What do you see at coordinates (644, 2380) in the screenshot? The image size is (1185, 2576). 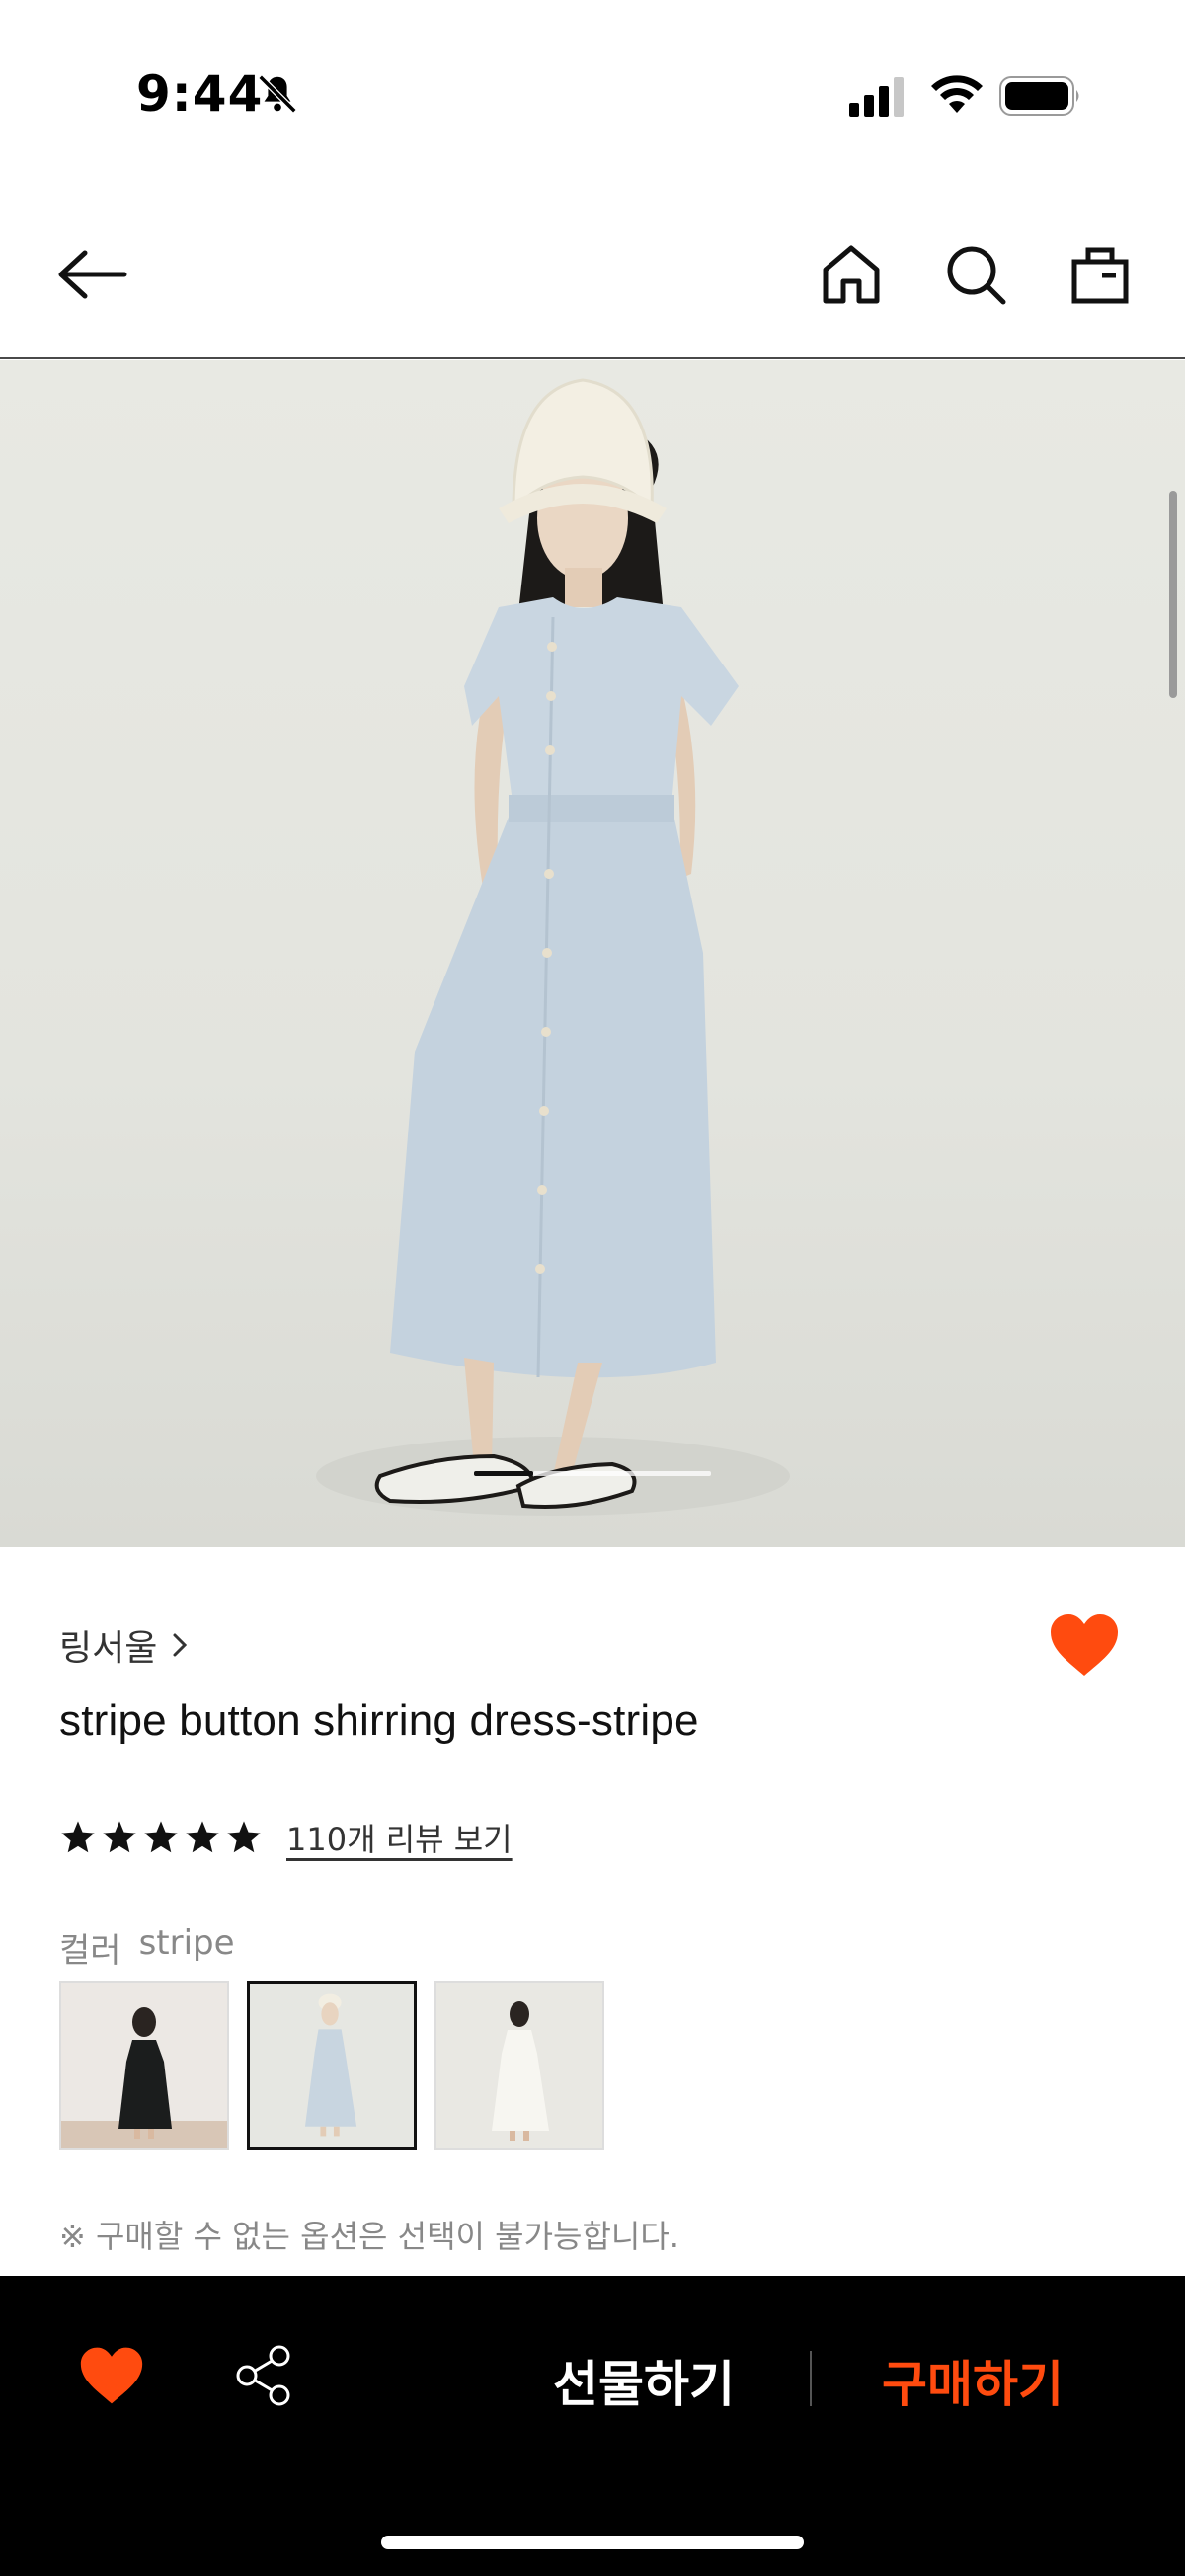 I see `gift-button: 선물하기` at bounding box center [644, 2380].